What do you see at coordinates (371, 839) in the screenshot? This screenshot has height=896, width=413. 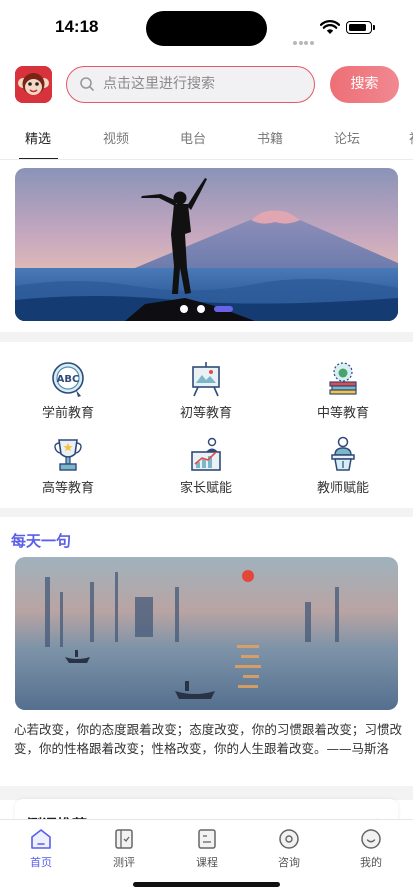 I see `profile-icon` at bounding box center [371, 839].